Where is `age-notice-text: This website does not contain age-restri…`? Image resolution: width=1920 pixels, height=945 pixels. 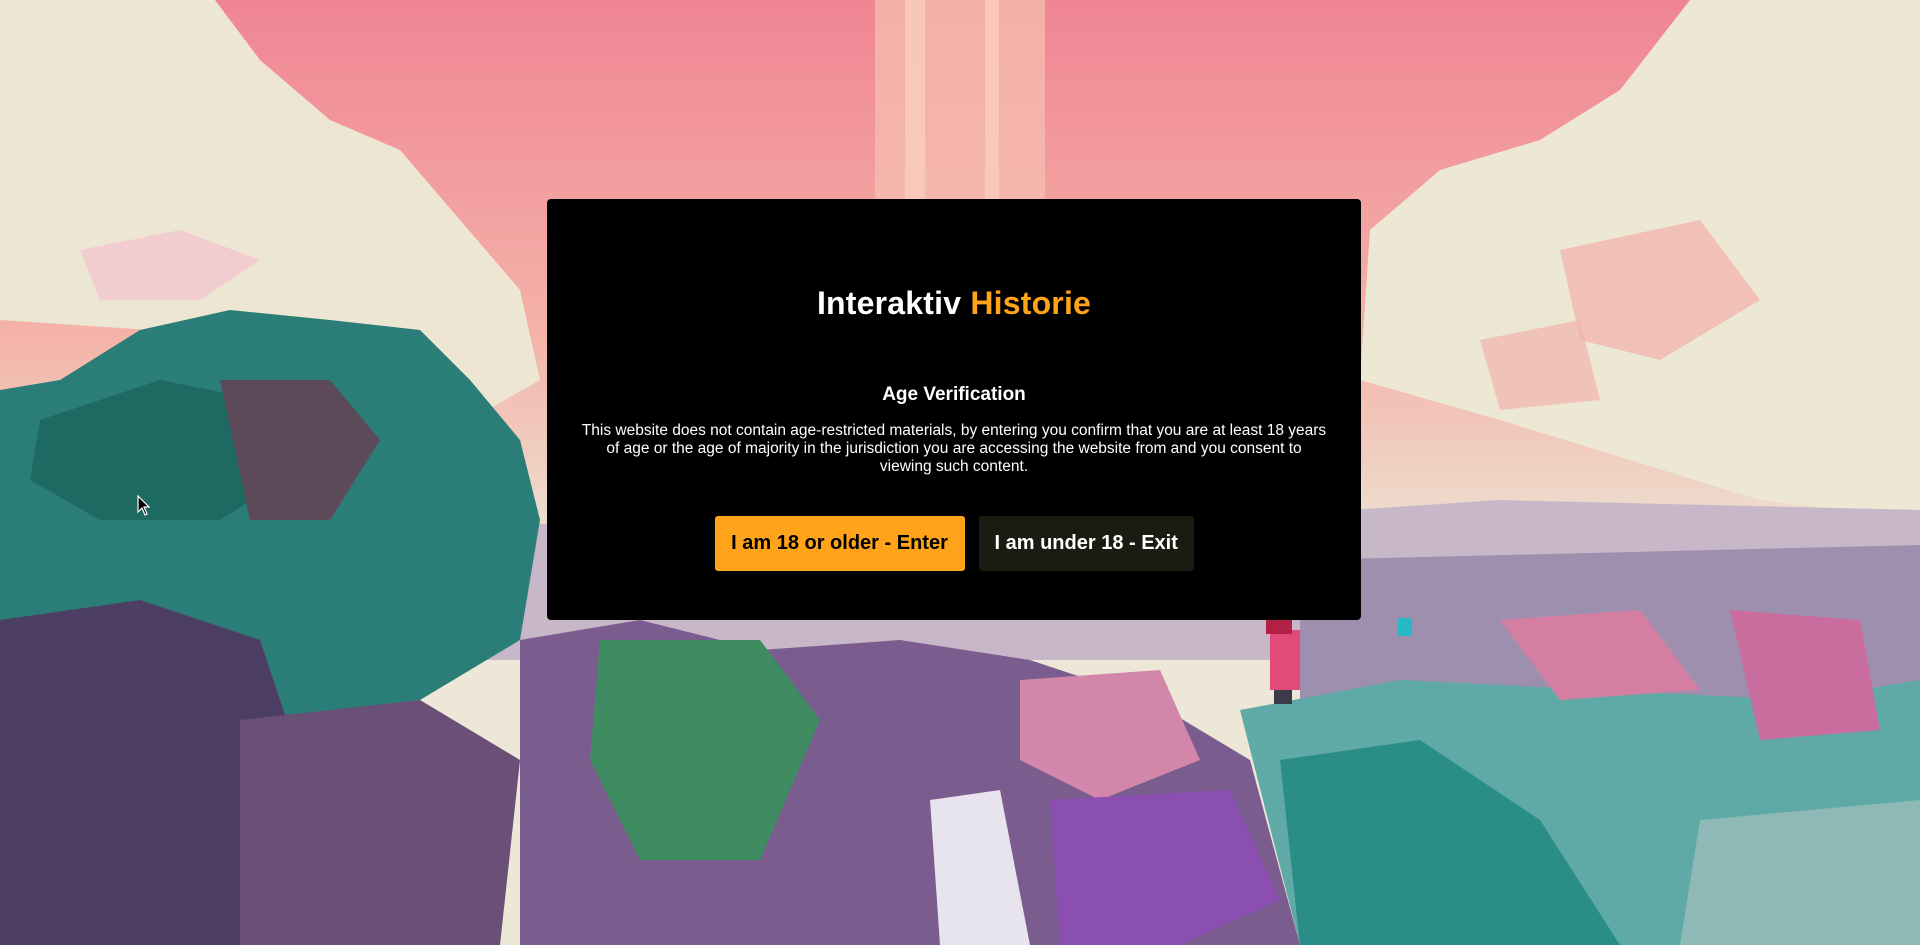 age-notice-text: This website does not contain age-restri… is located at coordinates (954, 448).